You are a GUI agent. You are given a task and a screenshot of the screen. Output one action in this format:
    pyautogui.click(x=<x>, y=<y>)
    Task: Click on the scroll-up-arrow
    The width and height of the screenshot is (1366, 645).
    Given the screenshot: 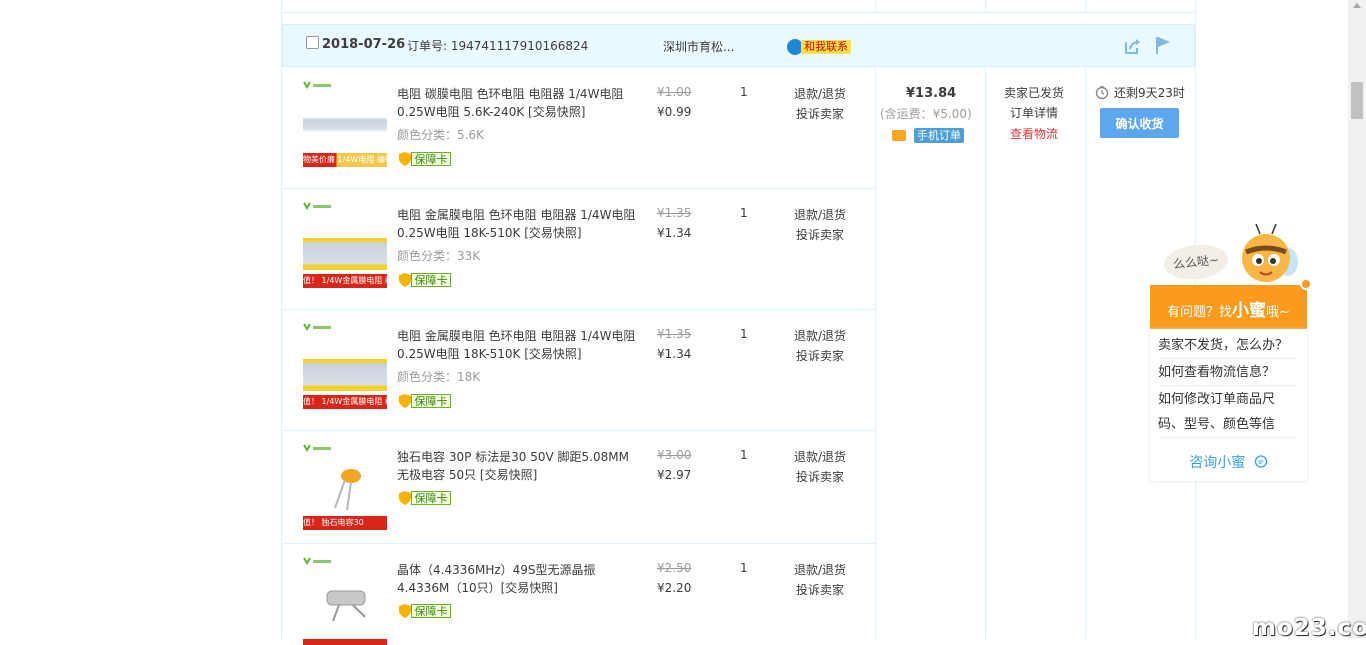 What is the action you would take?
    pyautogui.click(x=1357, y=5)
    